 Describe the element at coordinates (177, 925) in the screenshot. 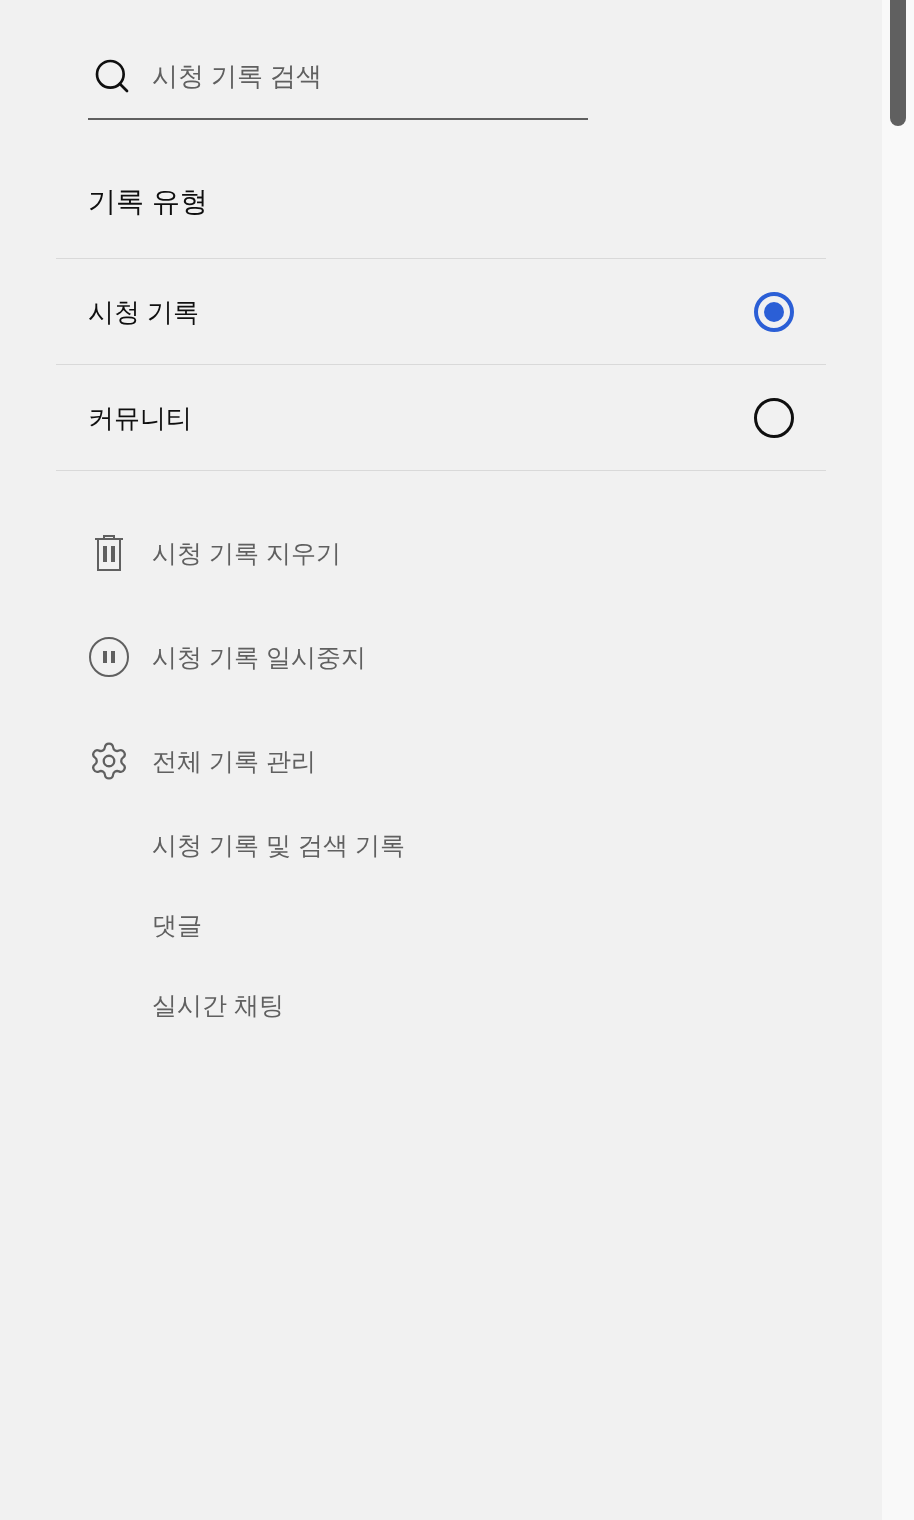

I see `menu-link: 댓글` at that location.